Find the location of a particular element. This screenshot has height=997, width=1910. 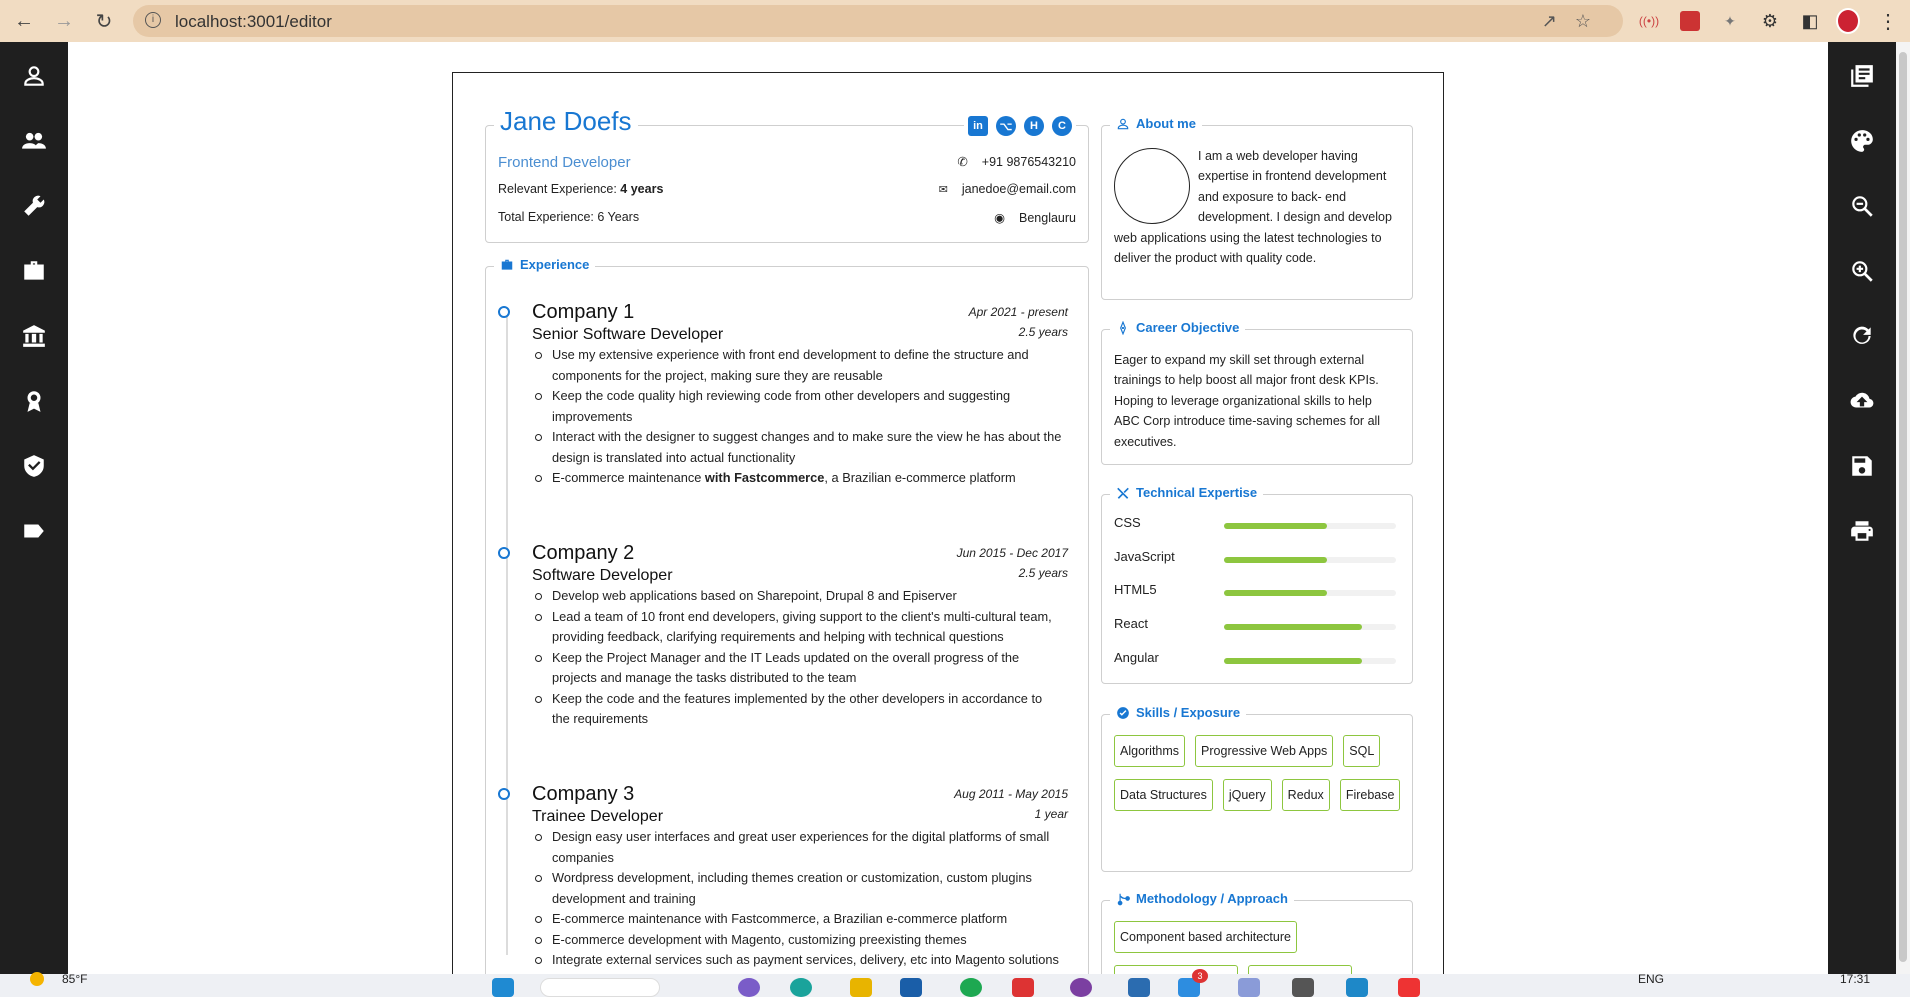

sidepanel-icon: ◧ is located at coordinates (1810, 21).